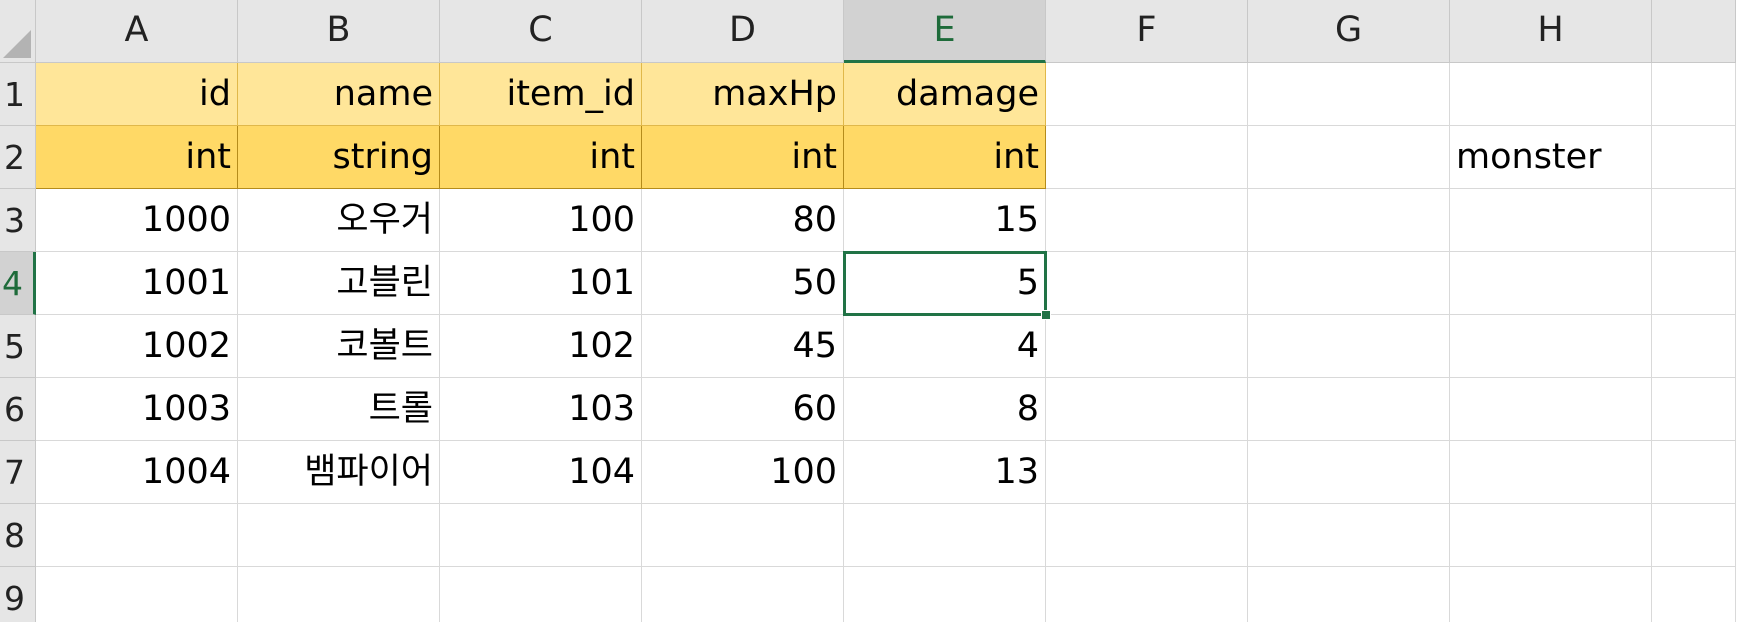 Image resolution: width=1738 pixels, height=622 pixels. Describe the element at coordinates (743, 283) in the screenshot. I see `cell-d4: 50` at that location.